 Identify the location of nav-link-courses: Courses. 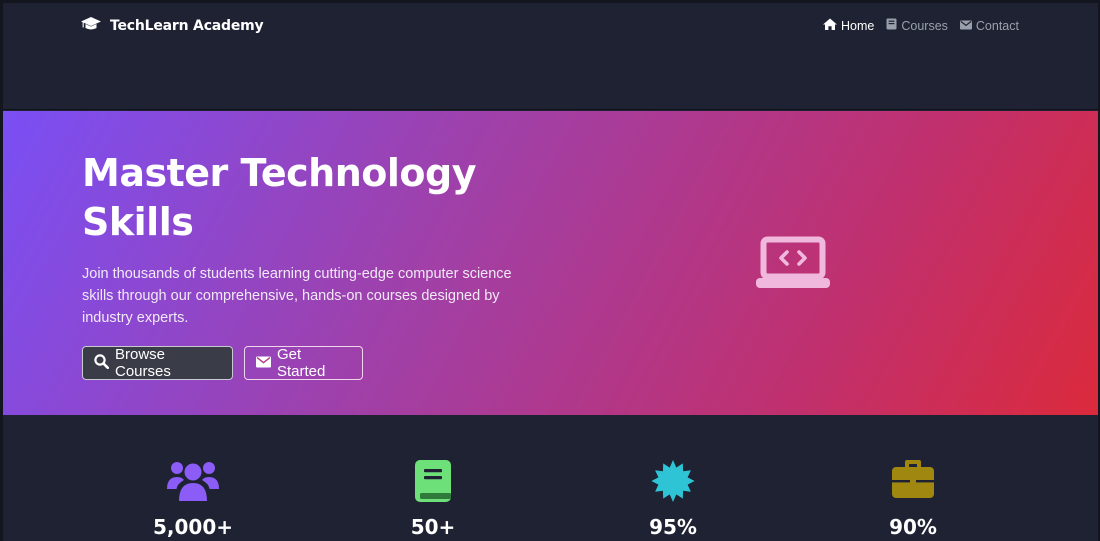
(917, 25).